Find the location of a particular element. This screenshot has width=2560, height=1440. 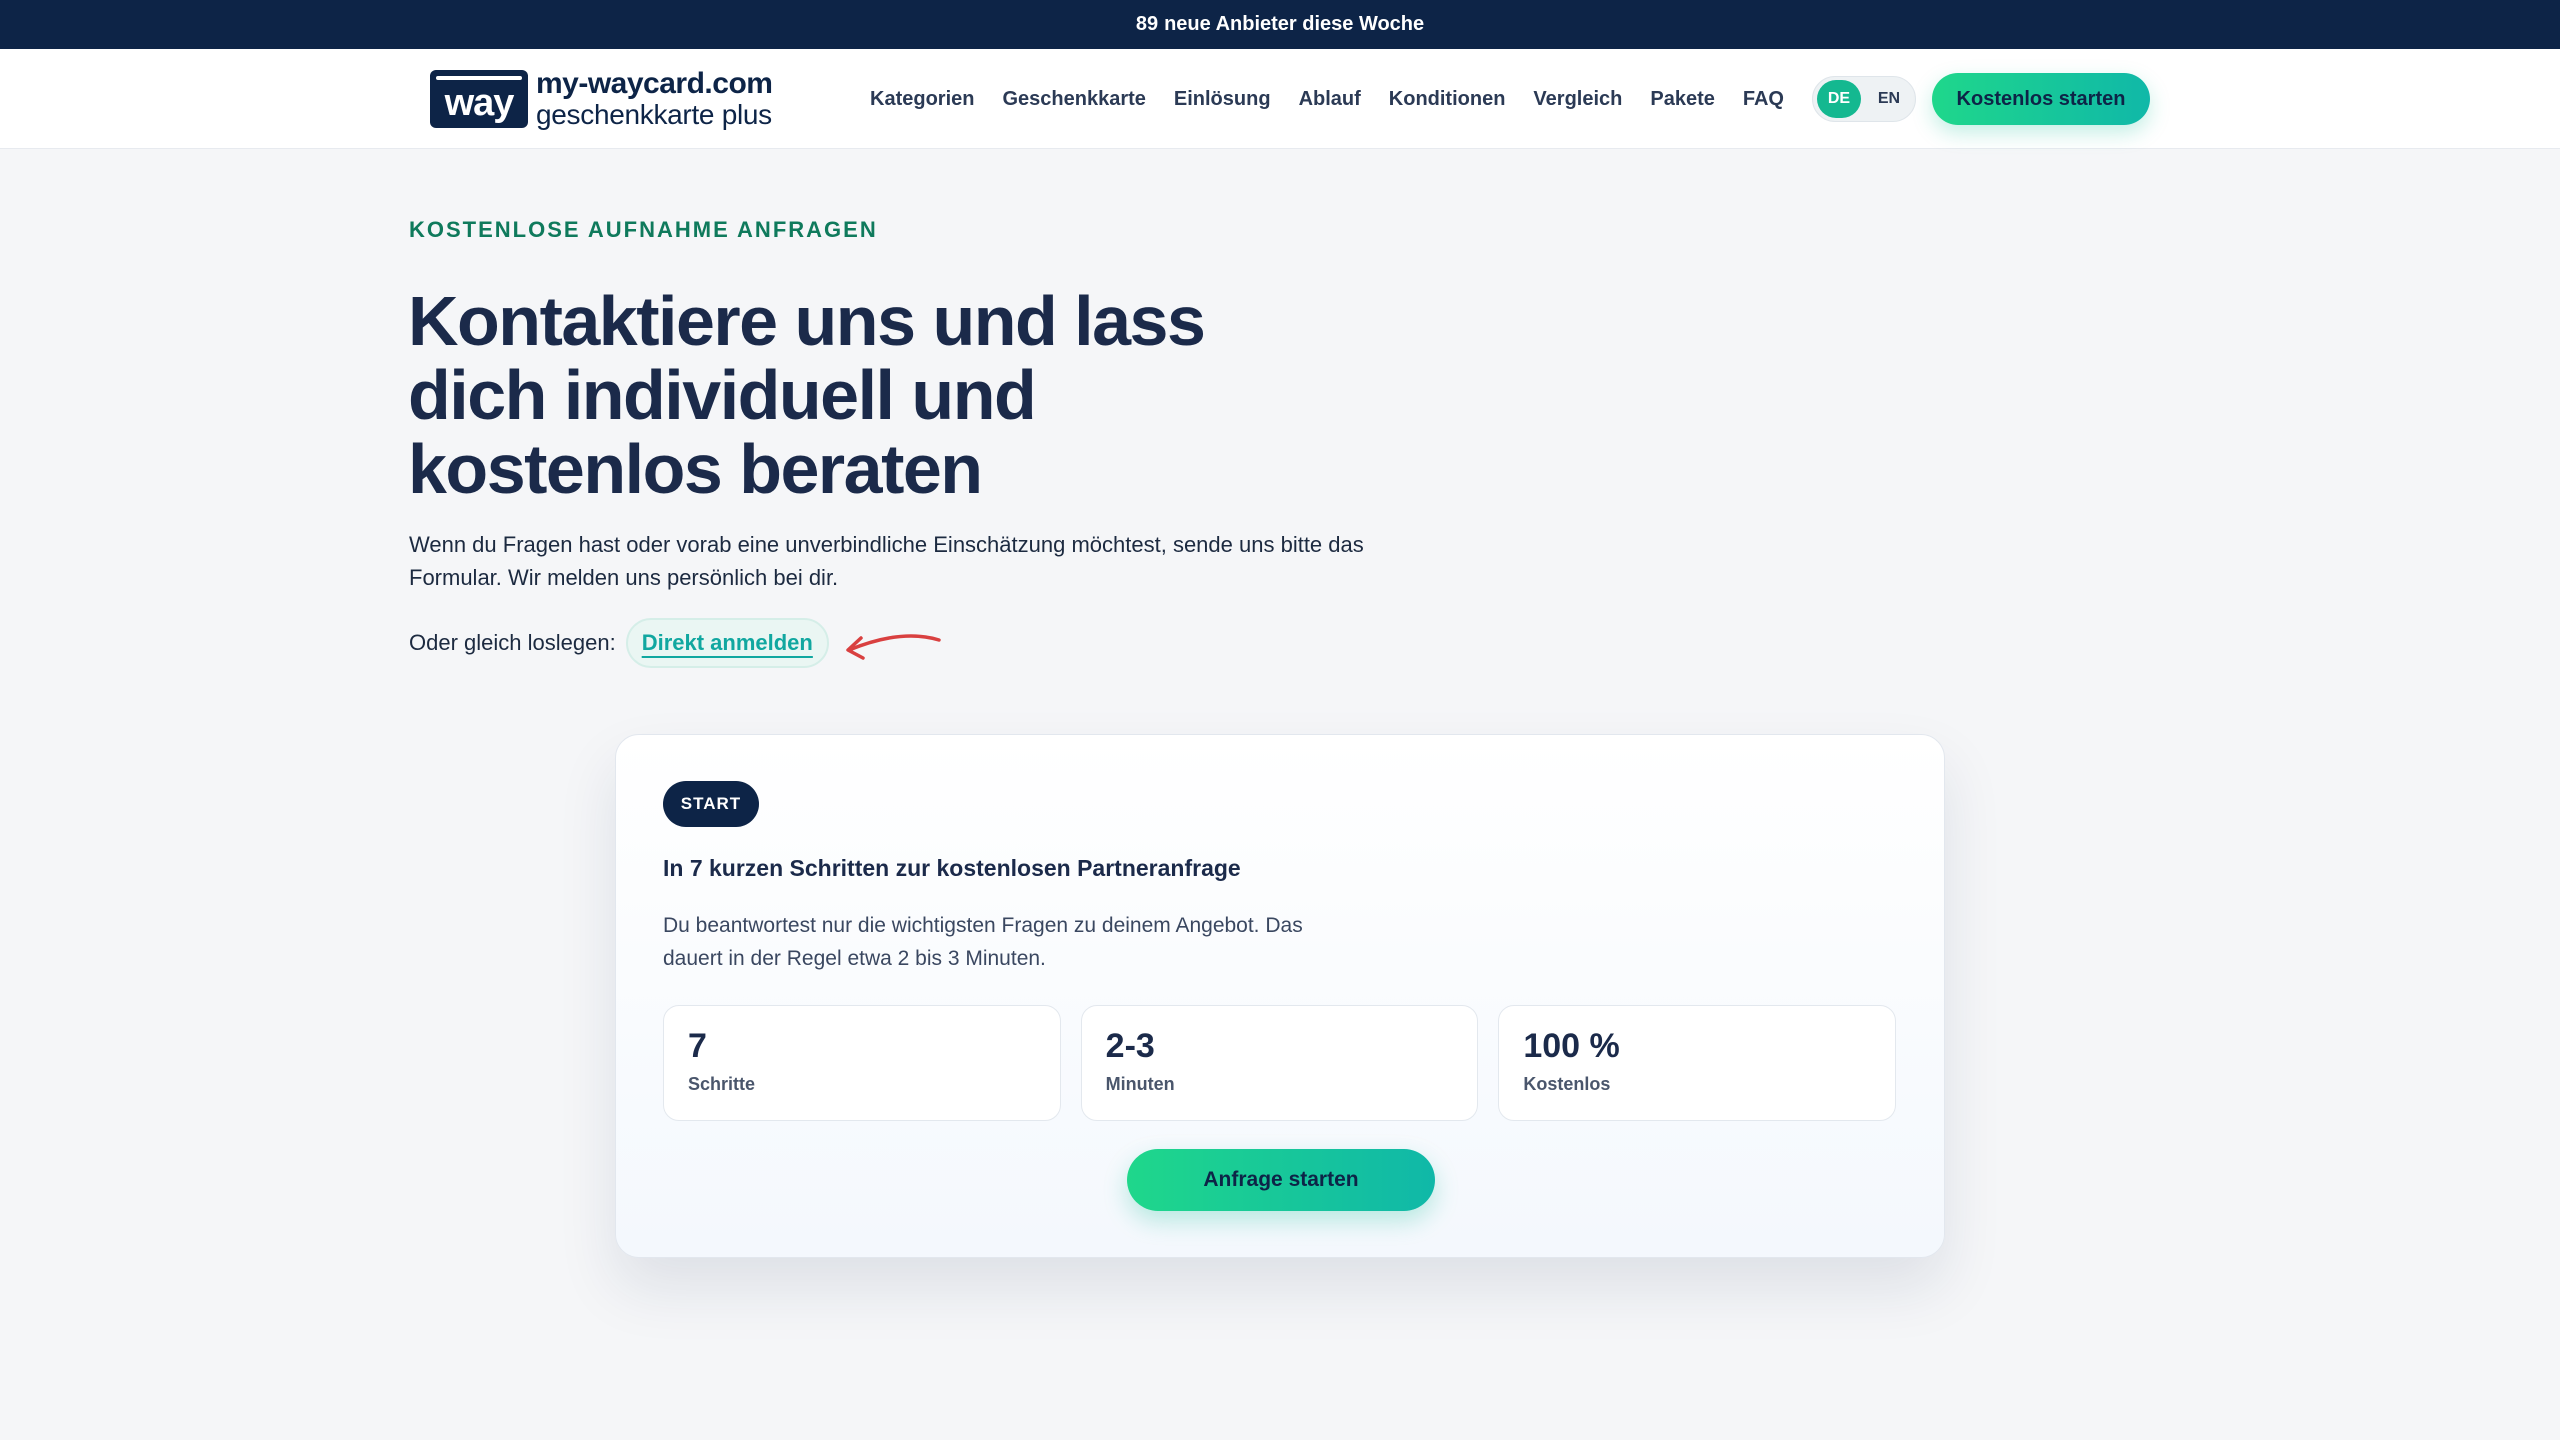

stat-value: 100 % is located at coordinates (1571, 1046).